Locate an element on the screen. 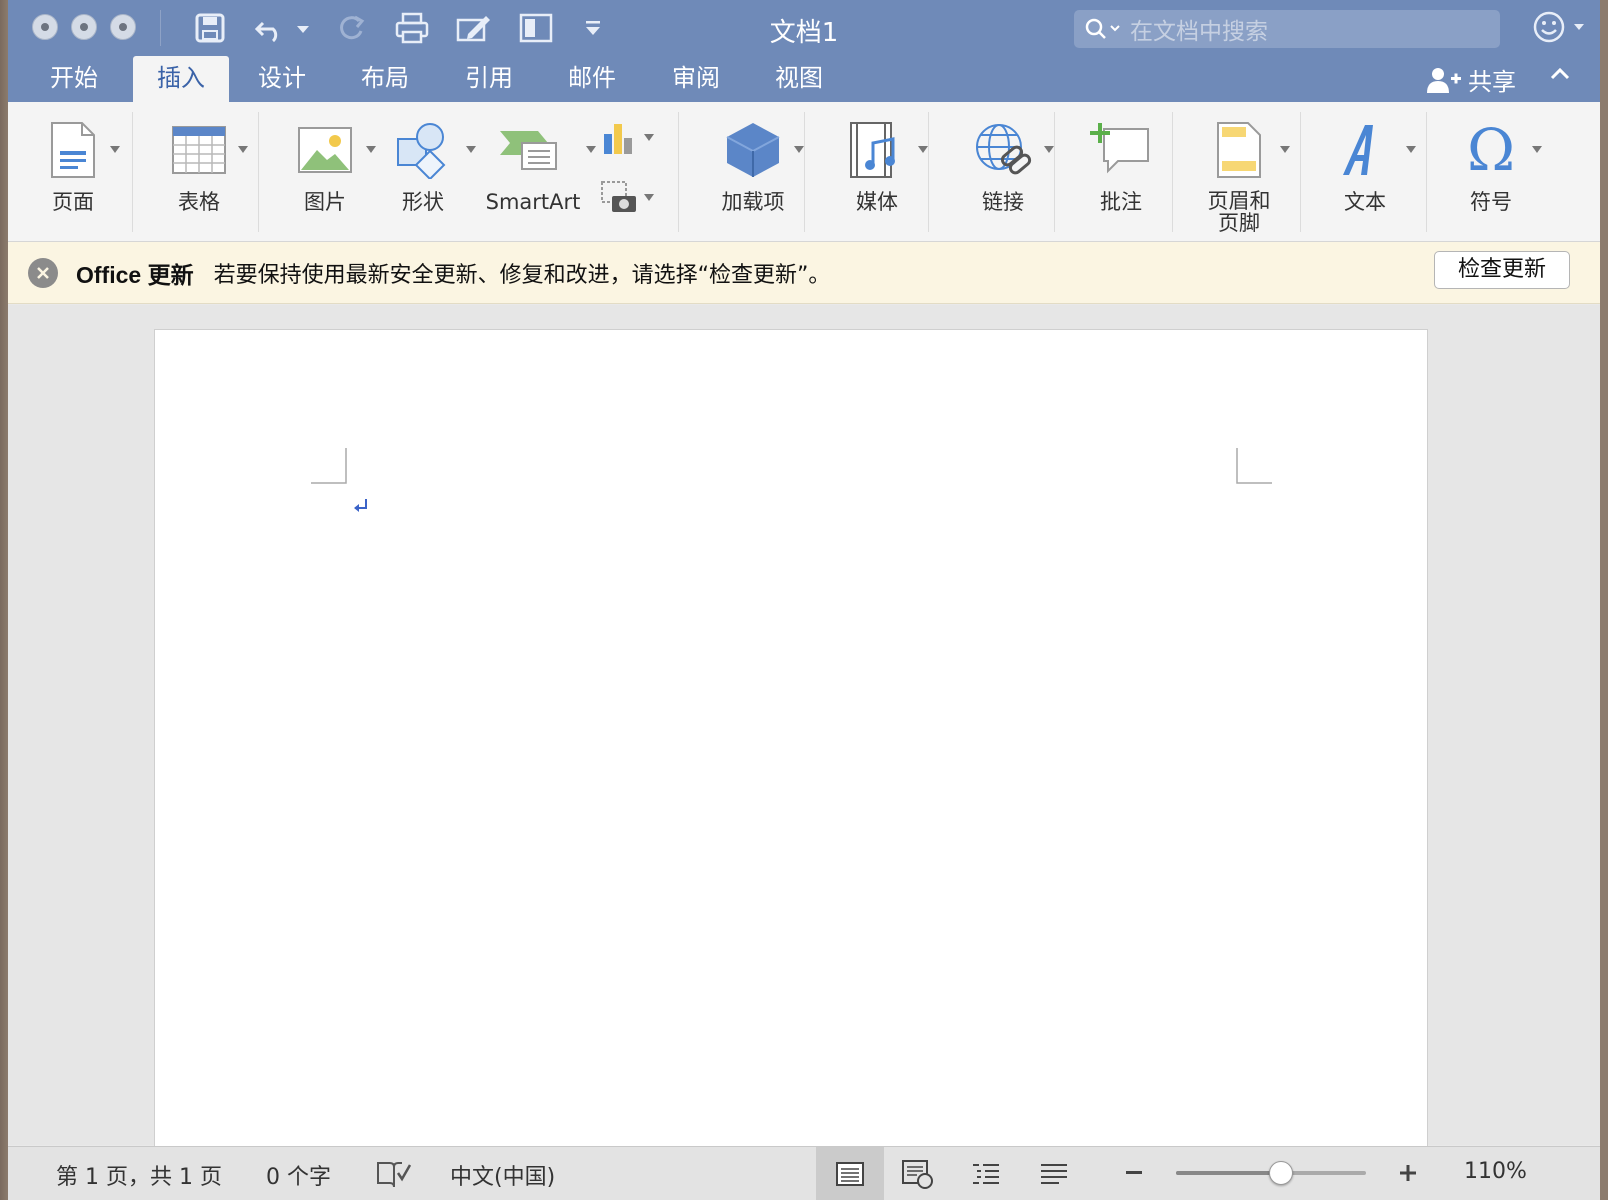  search-icon is located at coordinates (1104, 29).